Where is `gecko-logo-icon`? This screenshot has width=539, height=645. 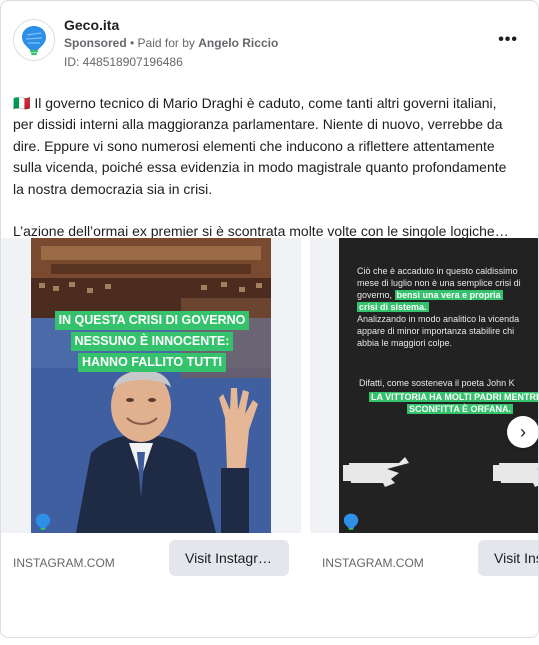 gecko-logo-icon is located at coordinates (34, 40).